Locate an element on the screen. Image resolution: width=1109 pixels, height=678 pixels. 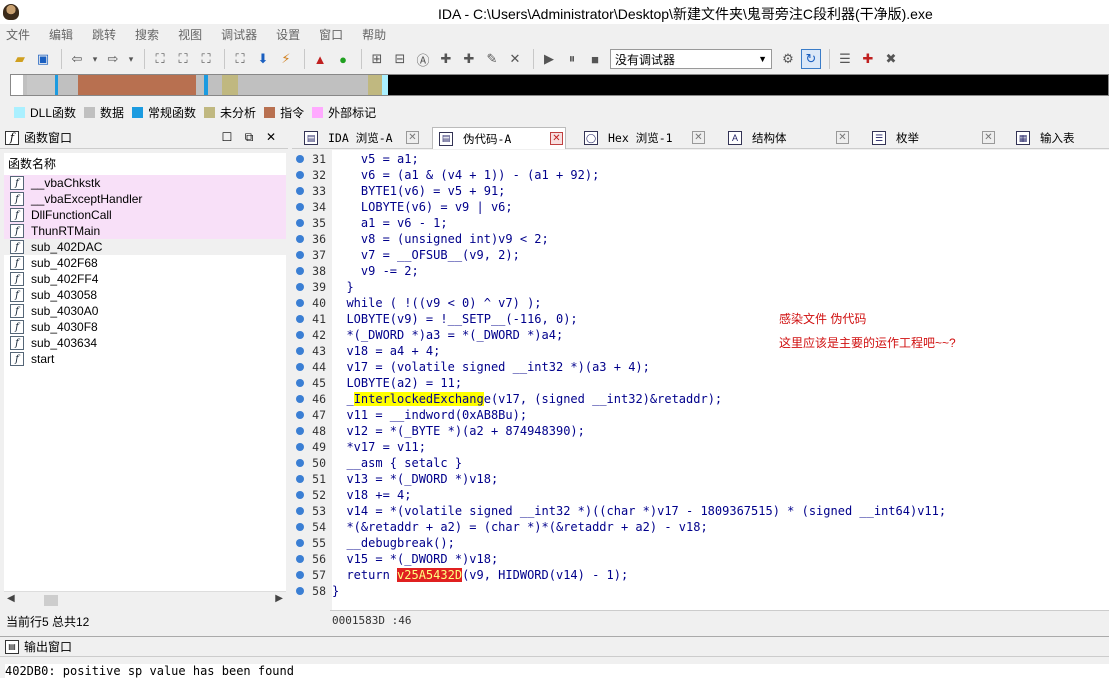
function-list-item: f sub_403634 is located at coordinates (145, 343).